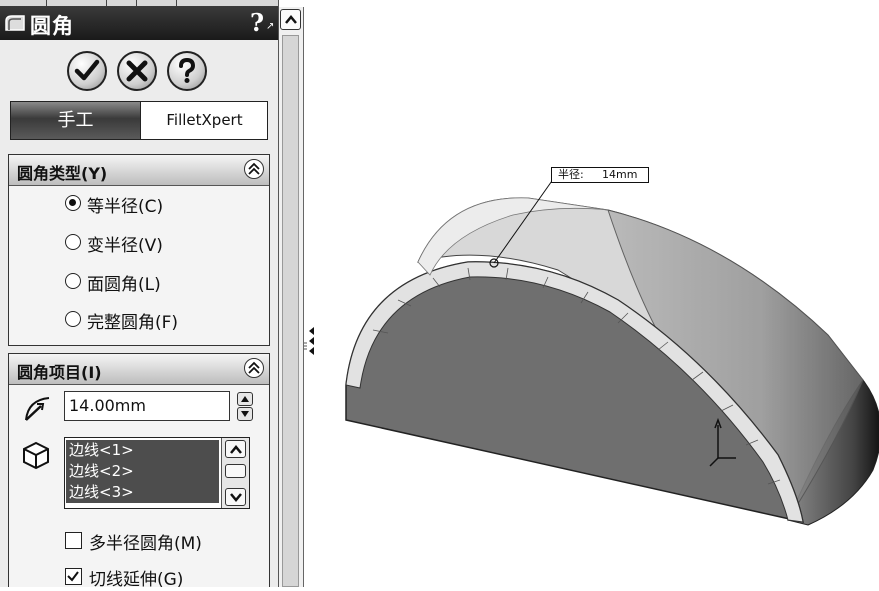 The height and width of the screenshot is (591, 879). What do you see at coordinates (62, 173) in the screenshot?
I see `fillet-type-title: 圆角类型(Y)` at bounding box center [62, 173].